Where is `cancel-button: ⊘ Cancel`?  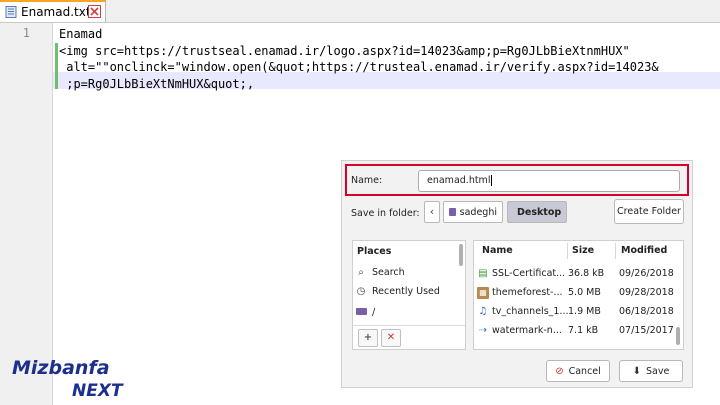 cancel-button: ⊘ Cancel is located at coordinates (578, 371).